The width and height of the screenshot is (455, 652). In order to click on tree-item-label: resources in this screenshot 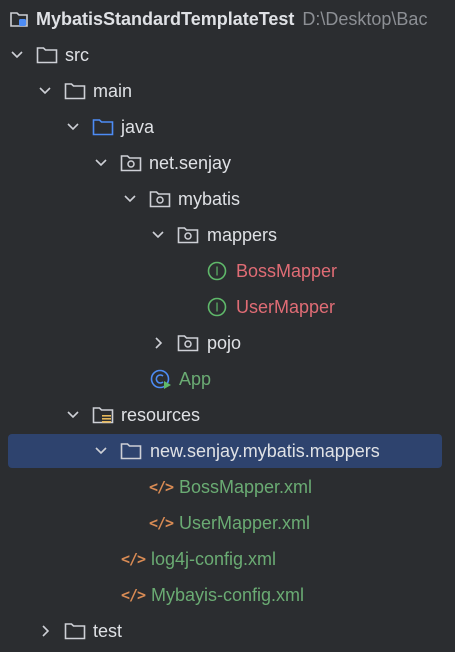, I will do `click(161, 414)`.